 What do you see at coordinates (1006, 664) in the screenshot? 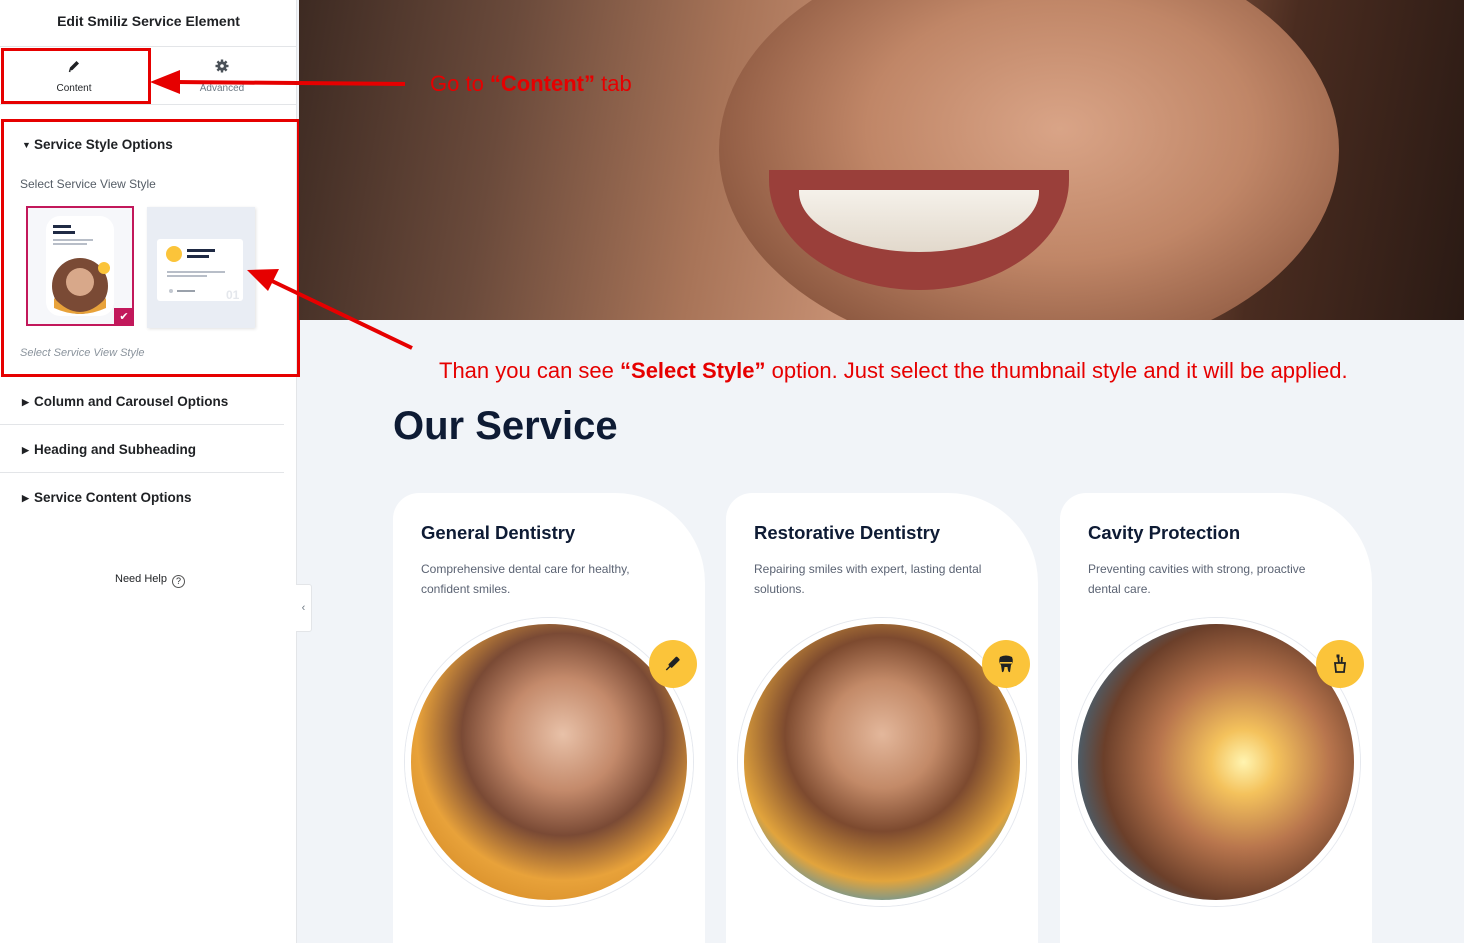
I see `tooth-icon` at bounding box center [1006, 664].